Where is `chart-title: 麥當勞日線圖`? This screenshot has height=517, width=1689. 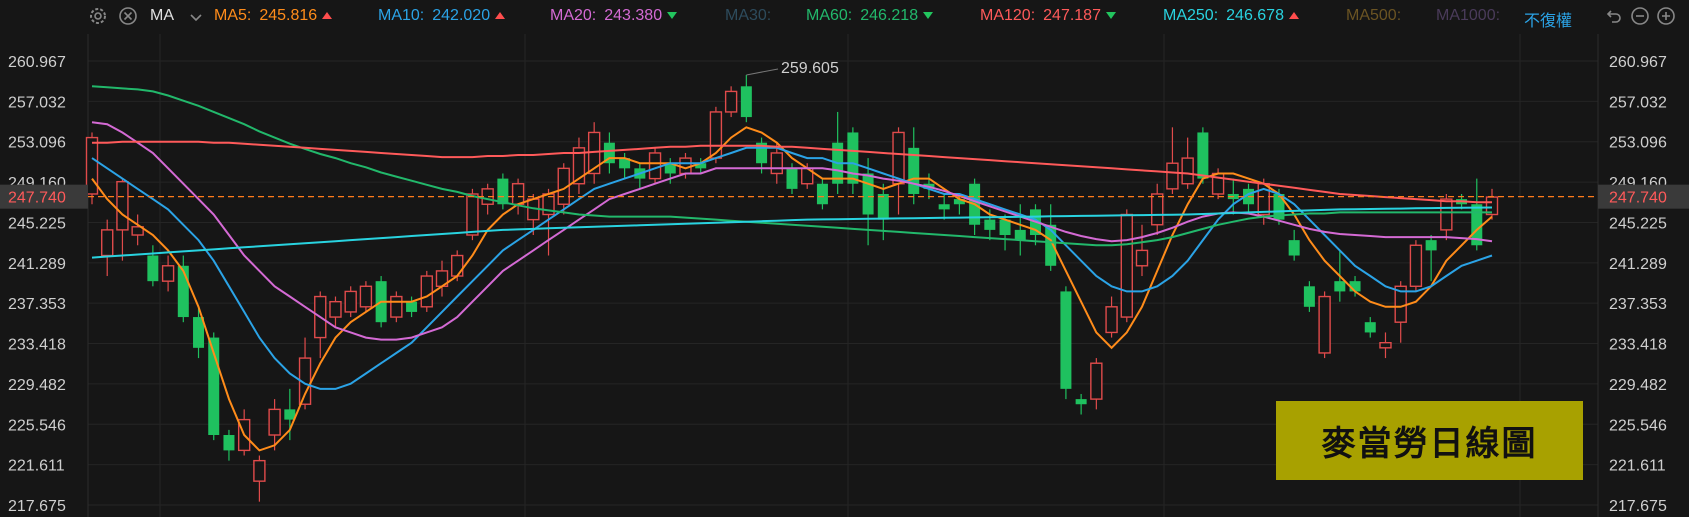 chart-title: 麥當勞日線圖 is located at coordinates (1429, 440).